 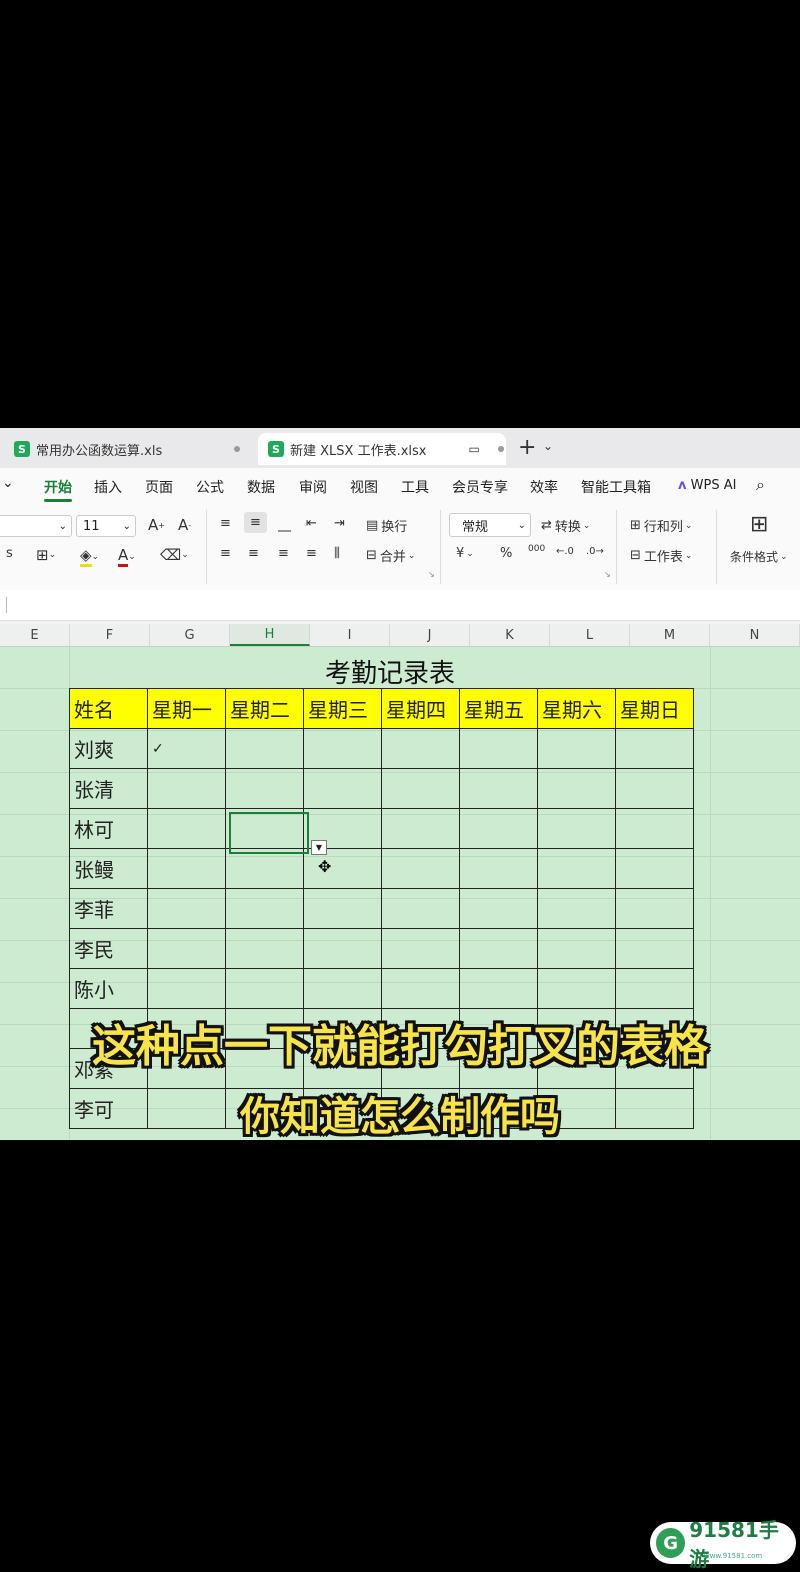 I want to click on name-cell: 林可, so click(x=108, y=828).